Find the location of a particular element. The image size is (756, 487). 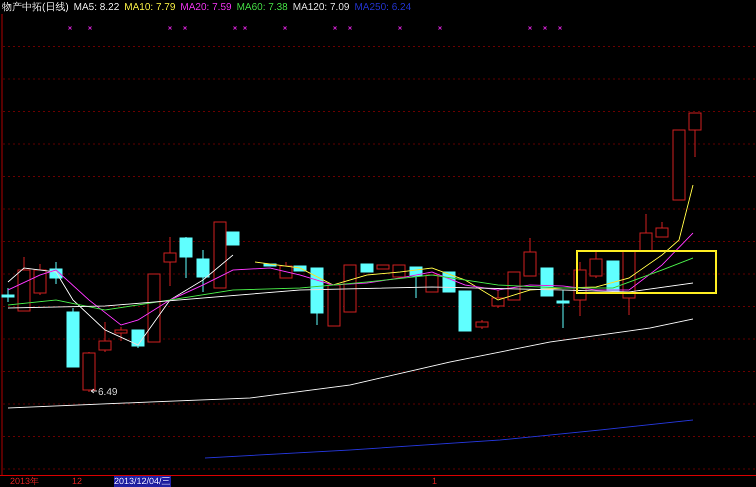

moving-average-legend: MA20: 7.59 is located at coordinates (206, 7).